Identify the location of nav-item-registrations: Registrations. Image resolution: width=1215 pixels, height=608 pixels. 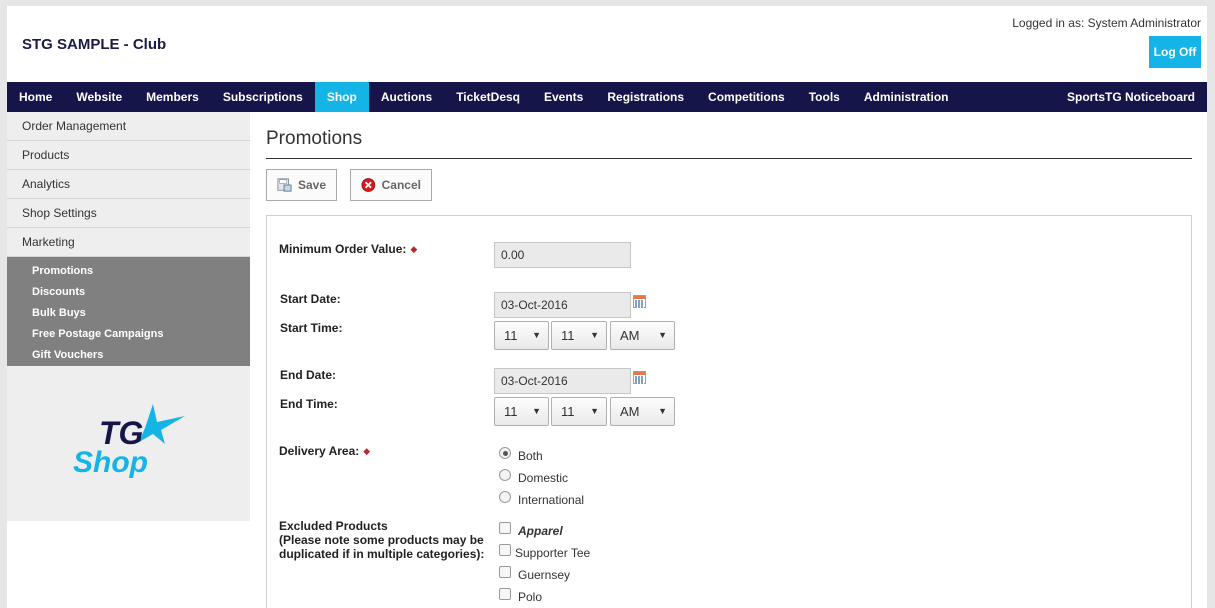
(645, 97).